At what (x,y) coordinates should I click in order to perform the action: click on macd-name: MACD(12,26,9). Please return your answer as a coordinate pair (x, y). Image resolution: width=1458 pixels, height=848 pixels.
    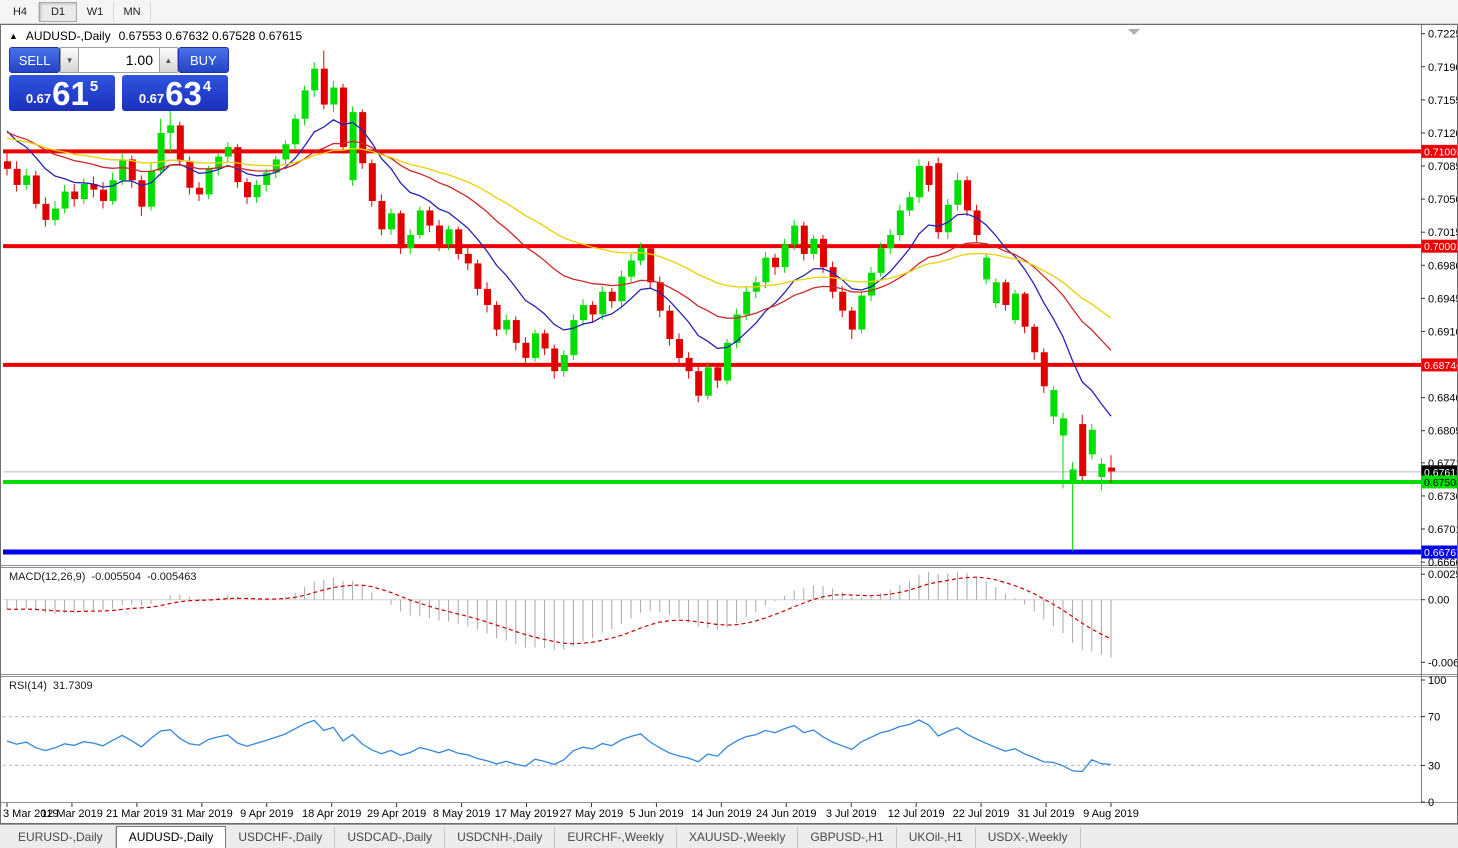
    Looking at the image, I should click on (47, 577).